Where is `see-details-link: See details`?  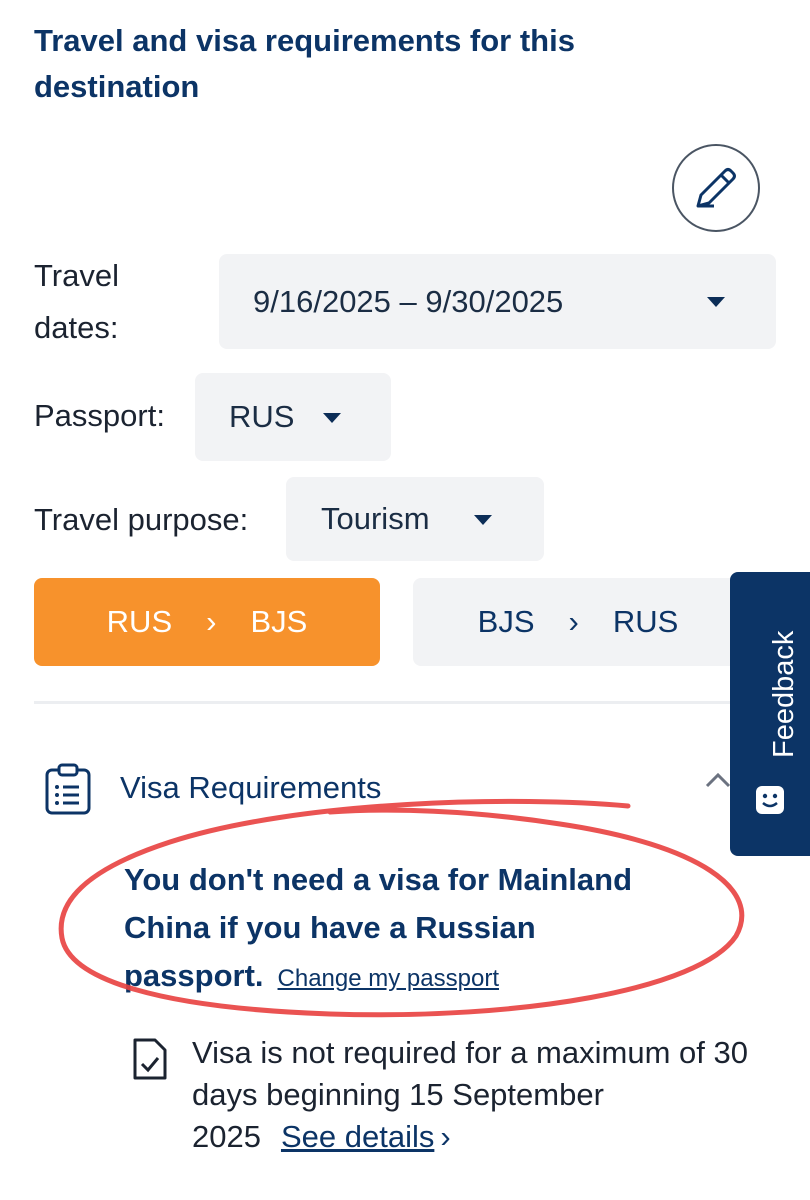 see-details-link: See details is located at coordinates (357, 1136).